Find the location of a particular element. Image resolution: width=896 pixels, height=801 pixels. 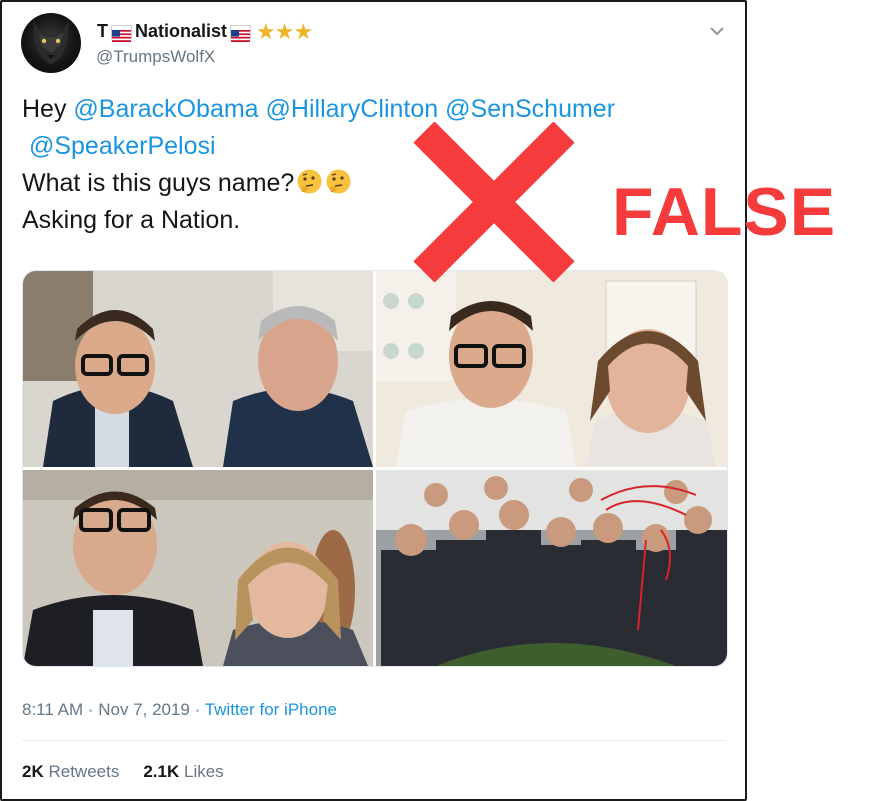

tweet-stats: 2K Retweets 2.1K Likes is located at coordinates (123, 772).